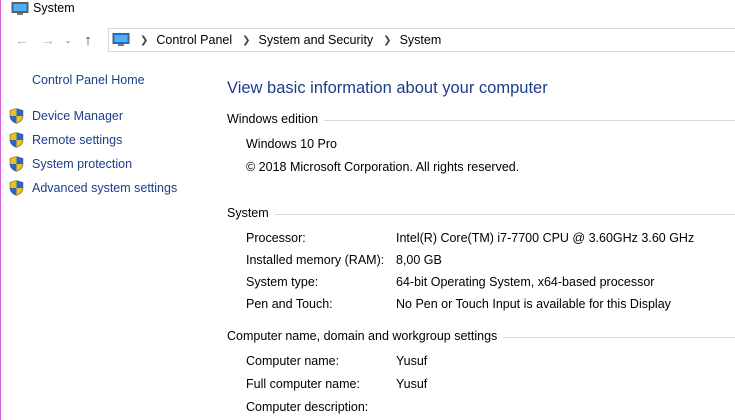  What do you see at coordinates (307, 407) in the screenshot?
I see `computer-description-label: Computer description:` at bounding box center [307, 407].